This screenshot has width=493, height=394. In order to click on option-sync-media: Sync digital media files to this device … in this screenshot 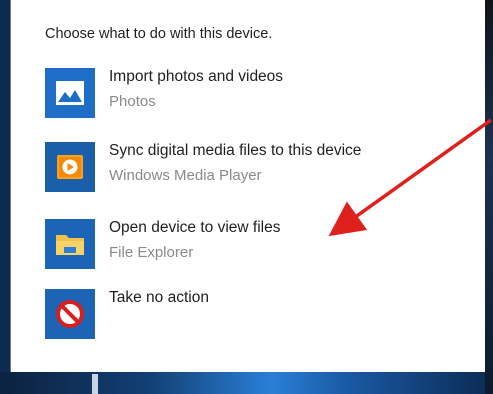, I will do `click(245, 170)`.